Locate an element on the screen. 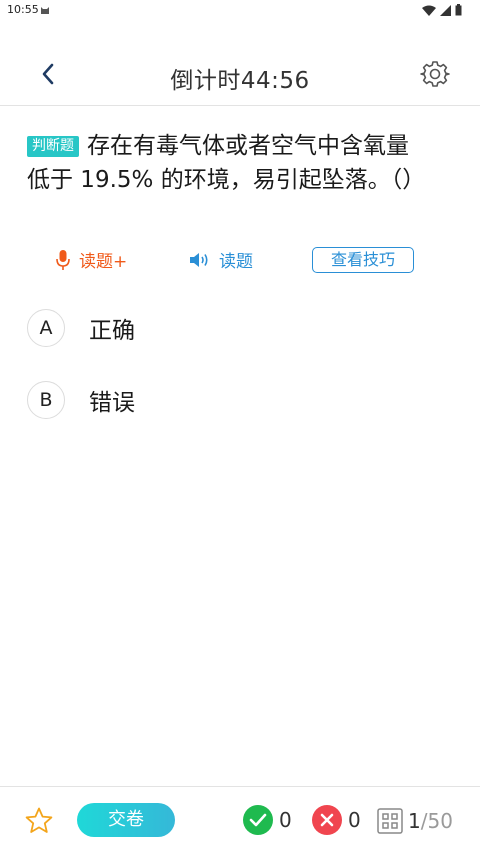 Image resolution: width=480 pixels, height=854 pixels. answer-sheet-button is located at coordinates (390, 821).